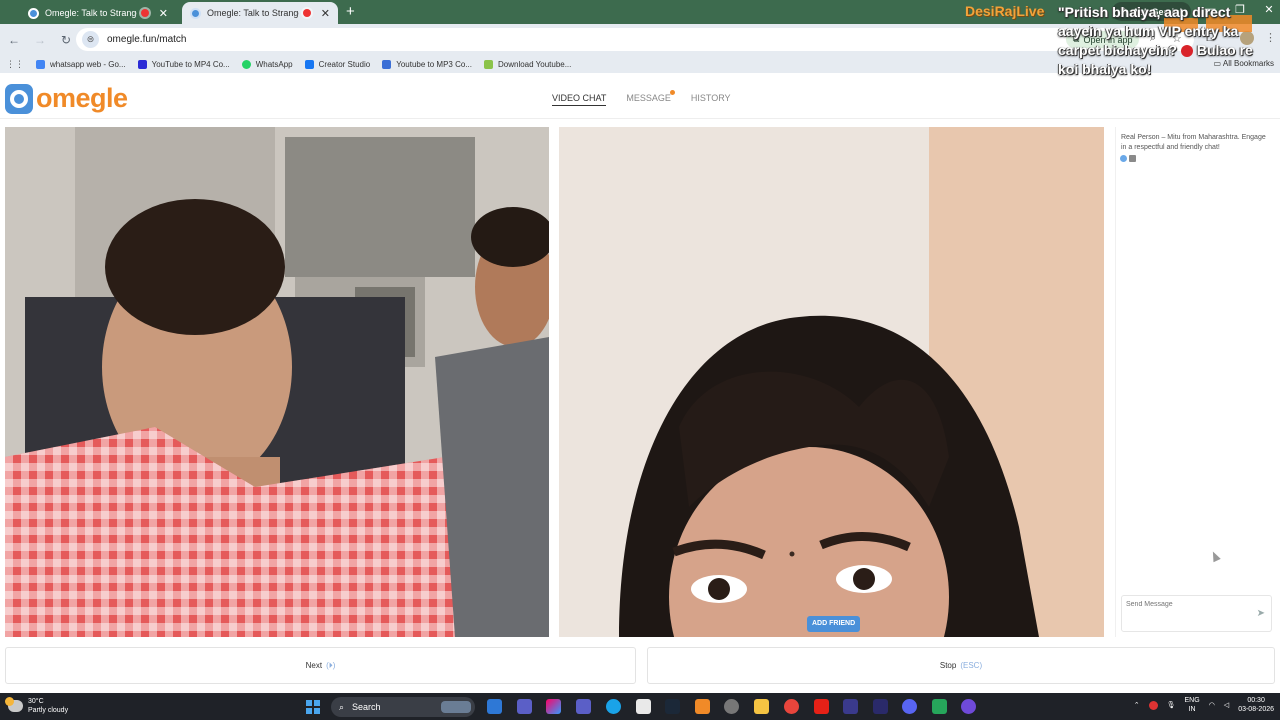 Image resolution: width=1280 pixels, height=720 pixels. What do you see at coordinates (14, 40) in the screenshot?
I see `back-icon: ←` at bounding box center [14, 40].